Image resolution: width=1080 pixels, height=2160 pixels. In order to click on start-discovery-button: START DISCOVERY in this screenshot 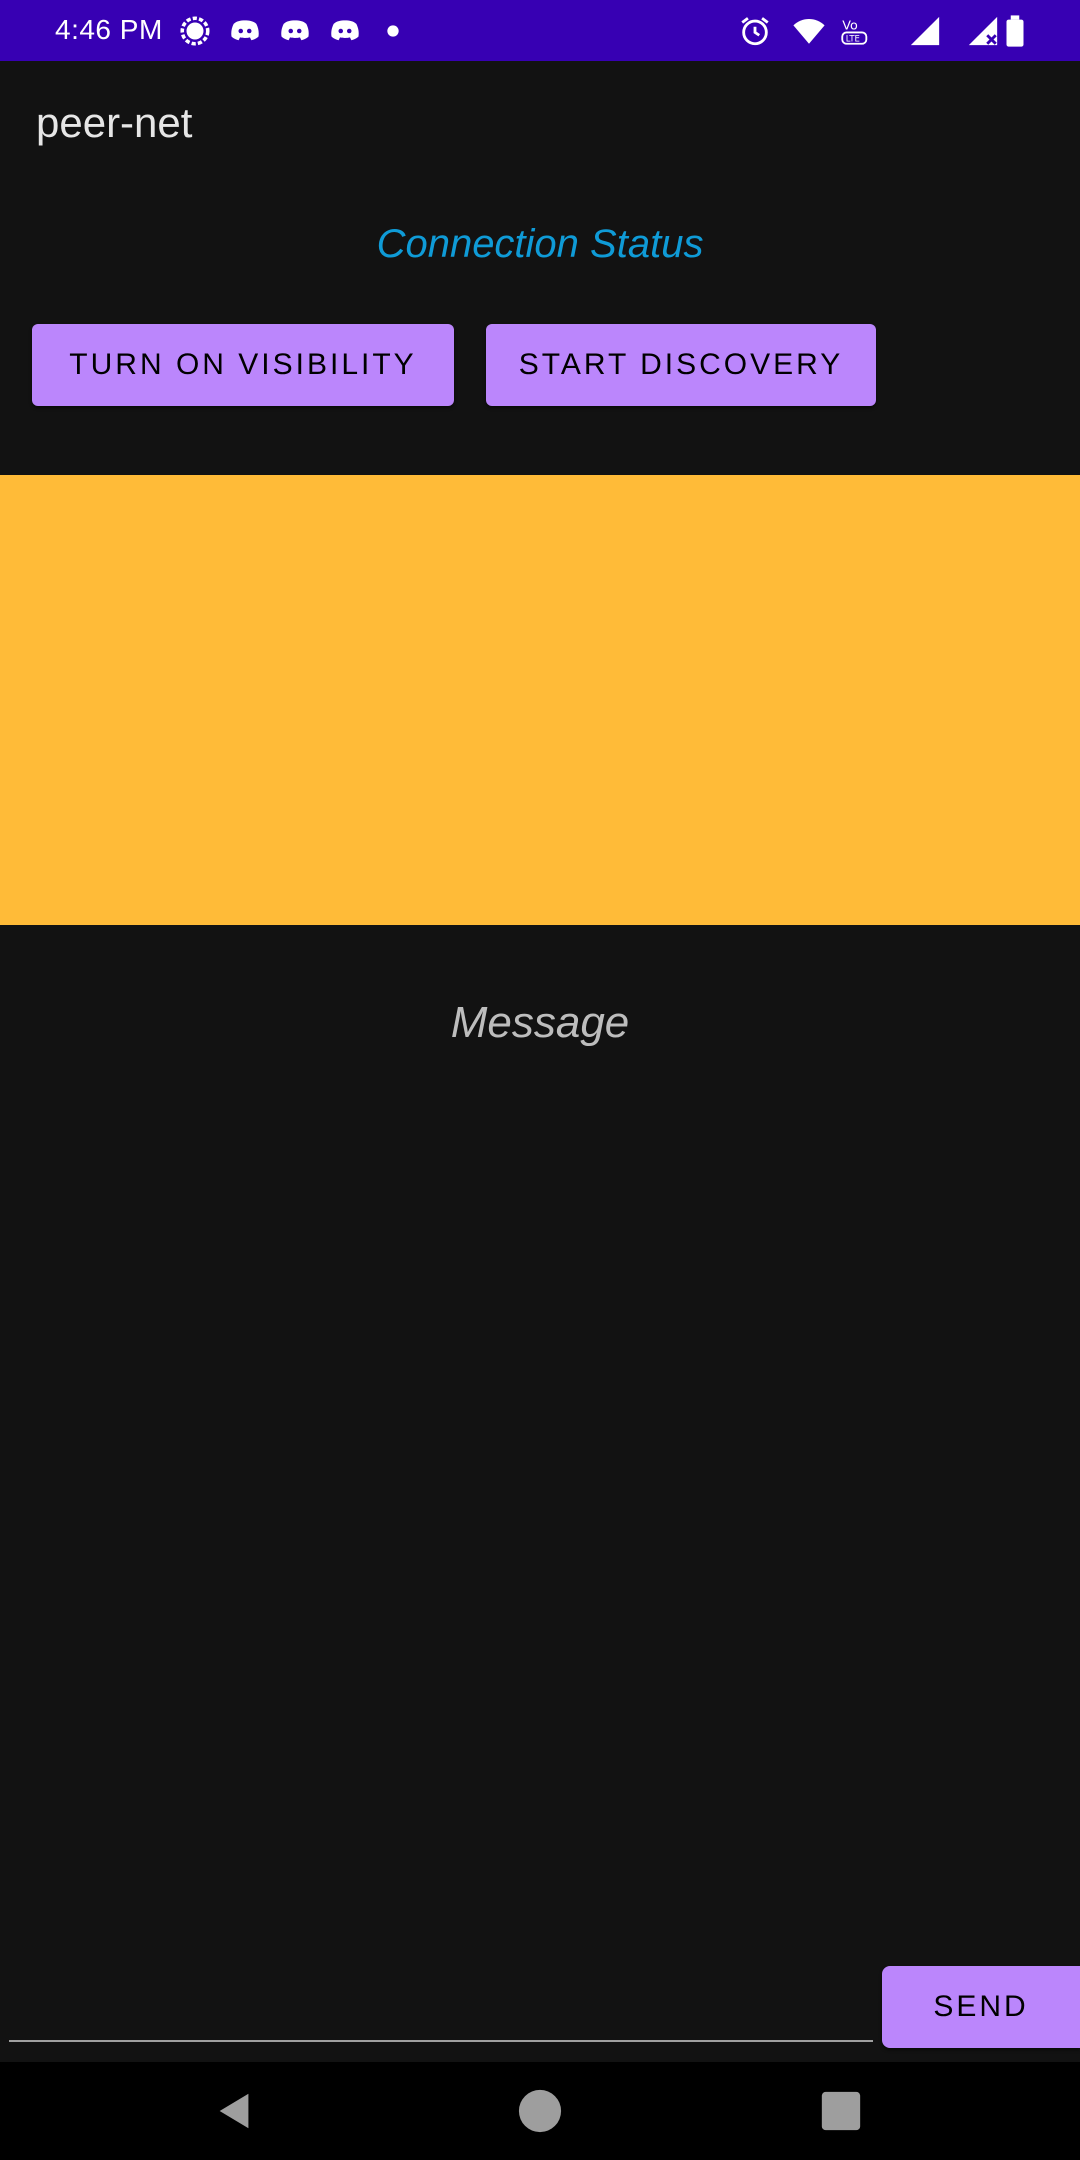, I will do `click(681, 365)`.